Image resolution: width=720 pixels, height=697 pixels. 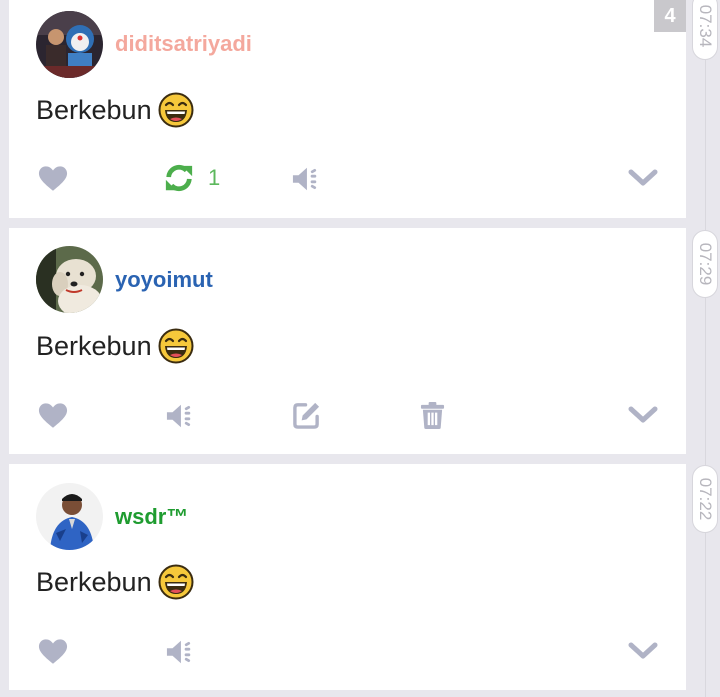 I want to click on repost-button: 1, so click(x=192, y=178).